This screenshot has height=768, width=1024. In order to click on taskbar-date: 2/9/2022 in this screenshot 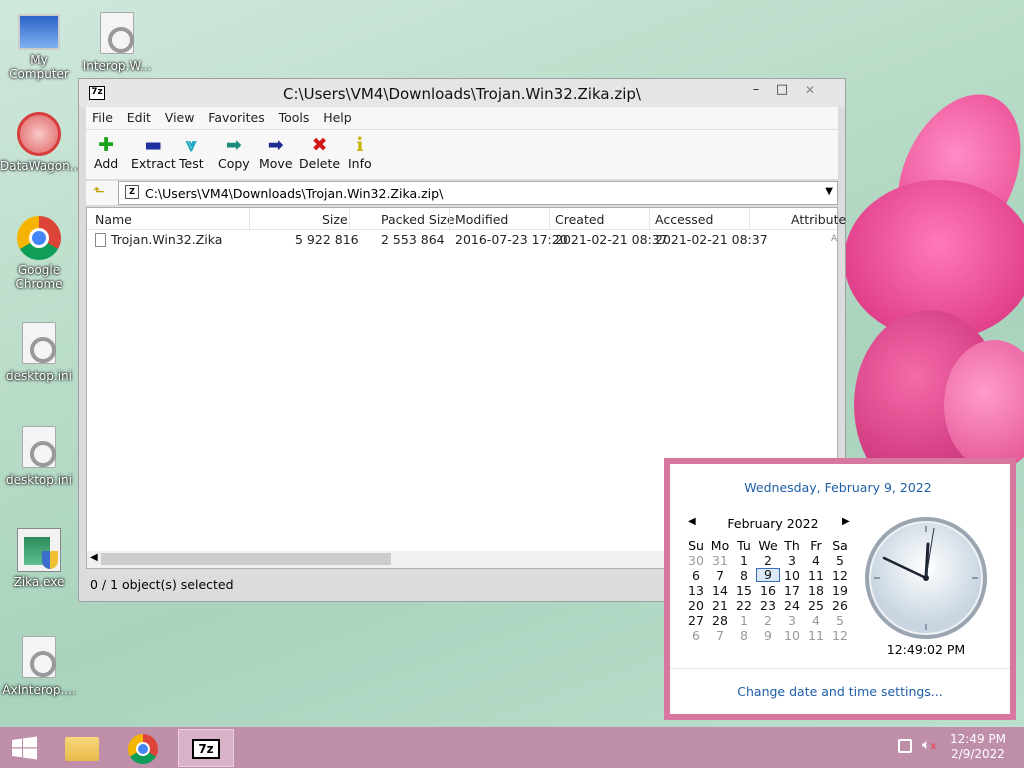, I will do `click(978, 754)`.